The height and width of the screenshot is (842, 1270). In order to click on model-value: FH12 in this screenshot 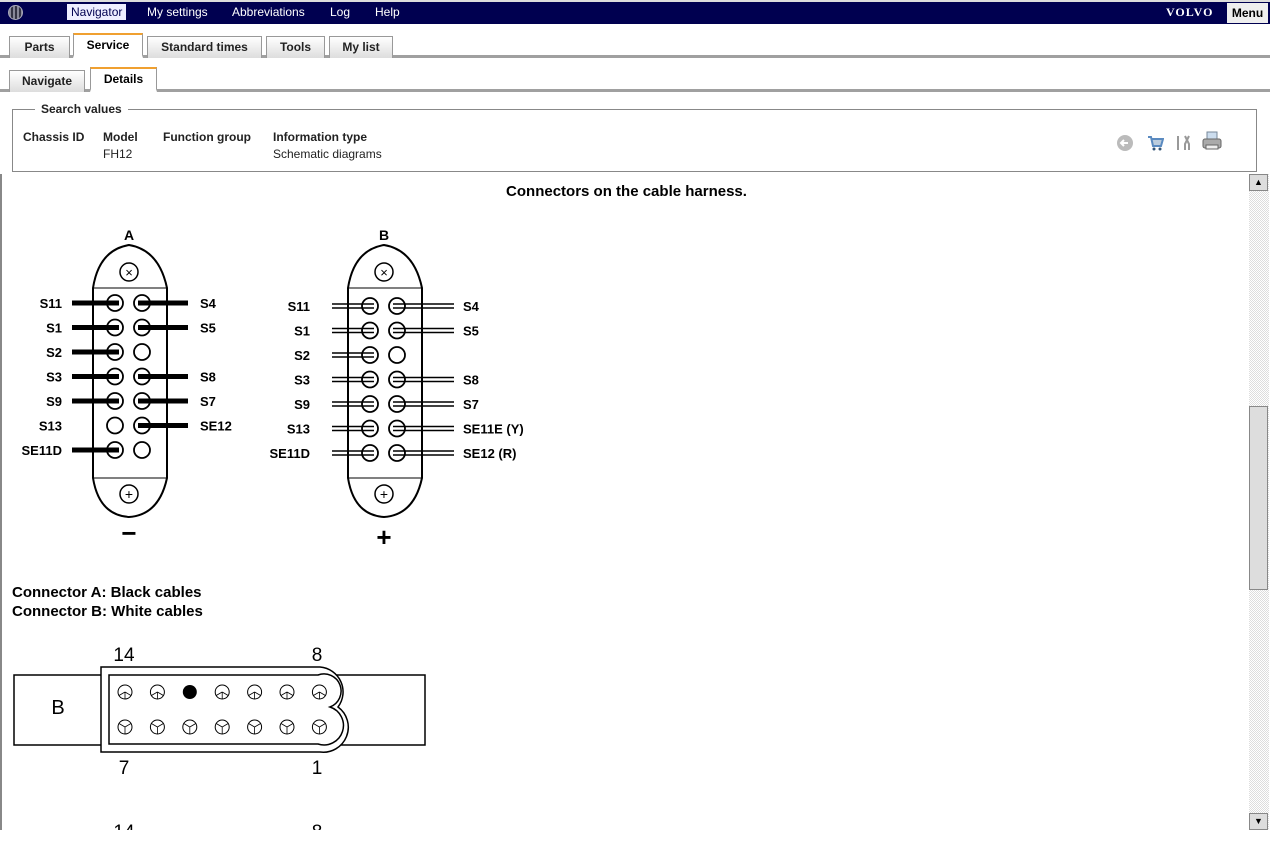, I will do `click(118, 154)`.